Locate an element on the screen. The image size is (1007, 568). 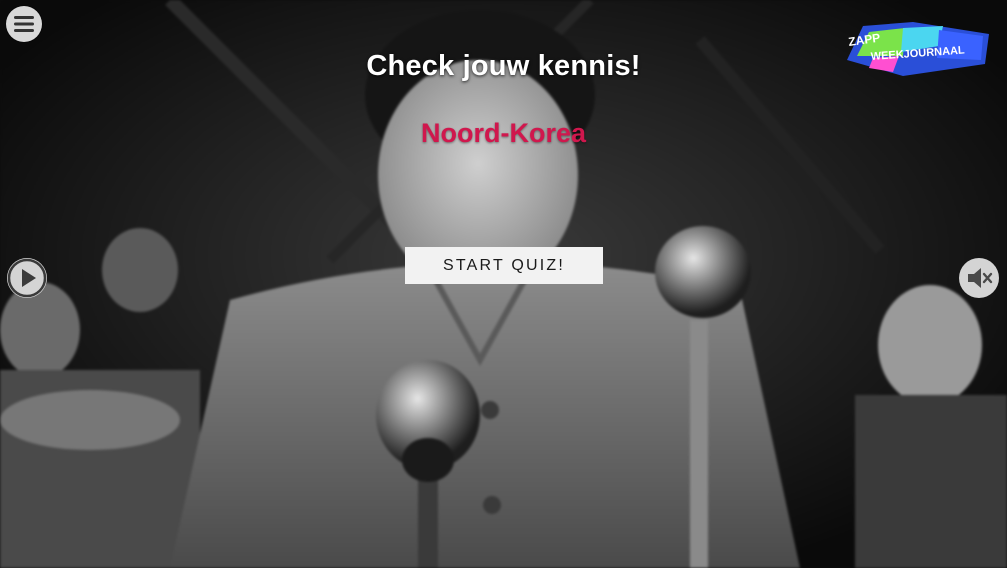
menu-icon is located at coordinates (24, 24).